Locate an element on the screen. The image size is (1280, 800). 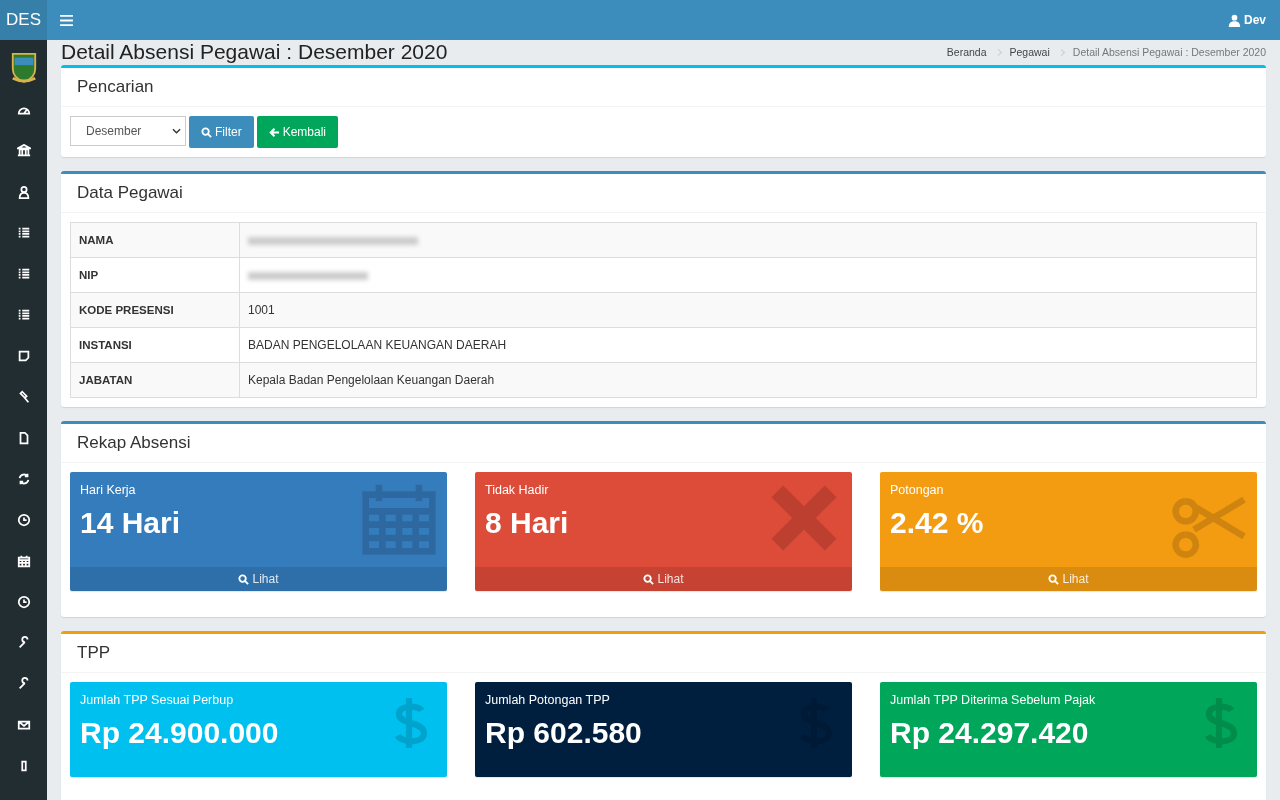
stat-value: Rp 24.297.420 is located at coordinates (990, 733).